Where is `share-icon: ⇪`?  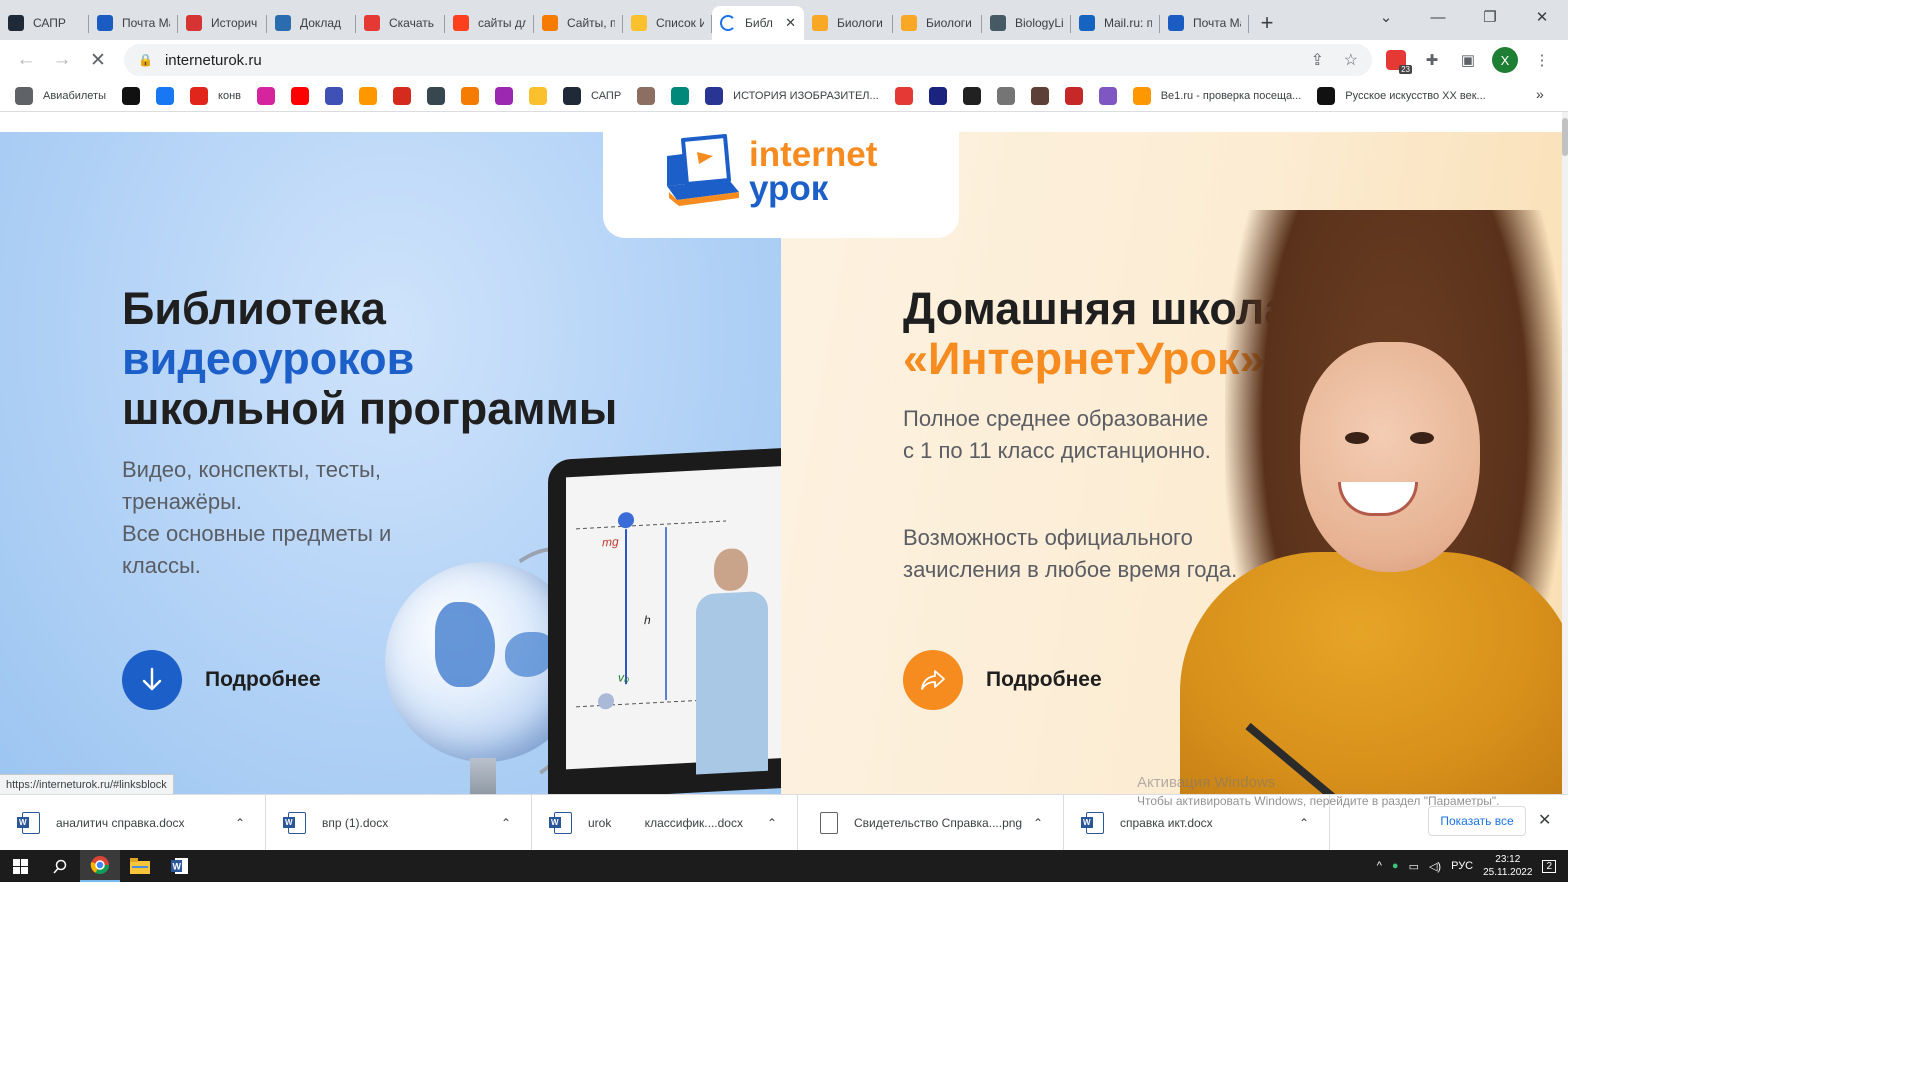 share-icon: ⇪ is located at coordinates (1317, 60).